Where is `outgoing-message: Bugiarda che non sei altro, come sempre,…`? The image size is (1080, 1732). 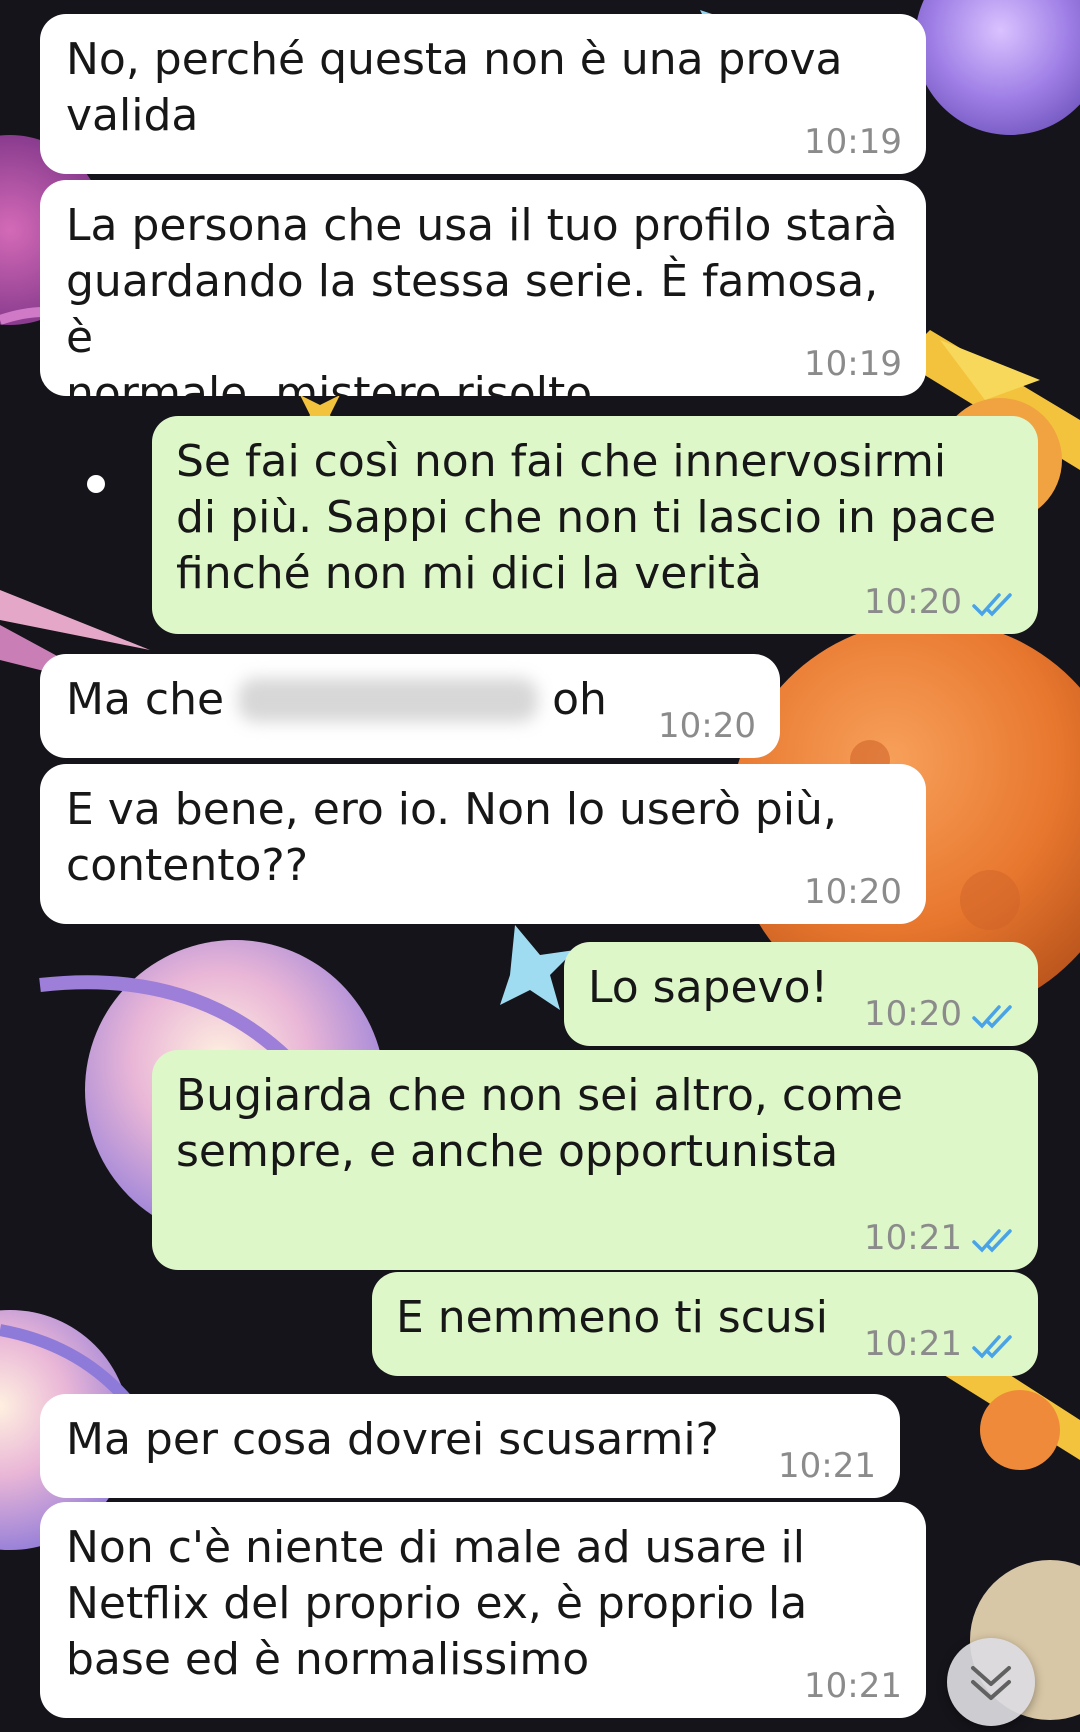
outgoing-message: Bugiarda che non sei altro, come sempre,… is located at coordinates (595, 1160).